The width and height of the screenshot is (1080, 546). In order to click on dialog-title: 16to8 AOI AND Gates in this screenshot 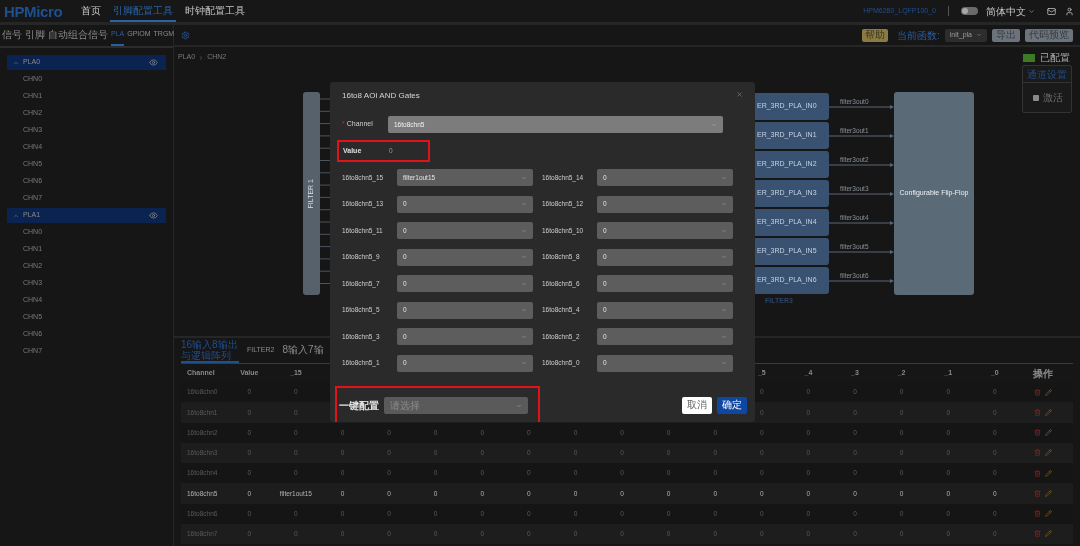, I will do `click(381, 96)`.